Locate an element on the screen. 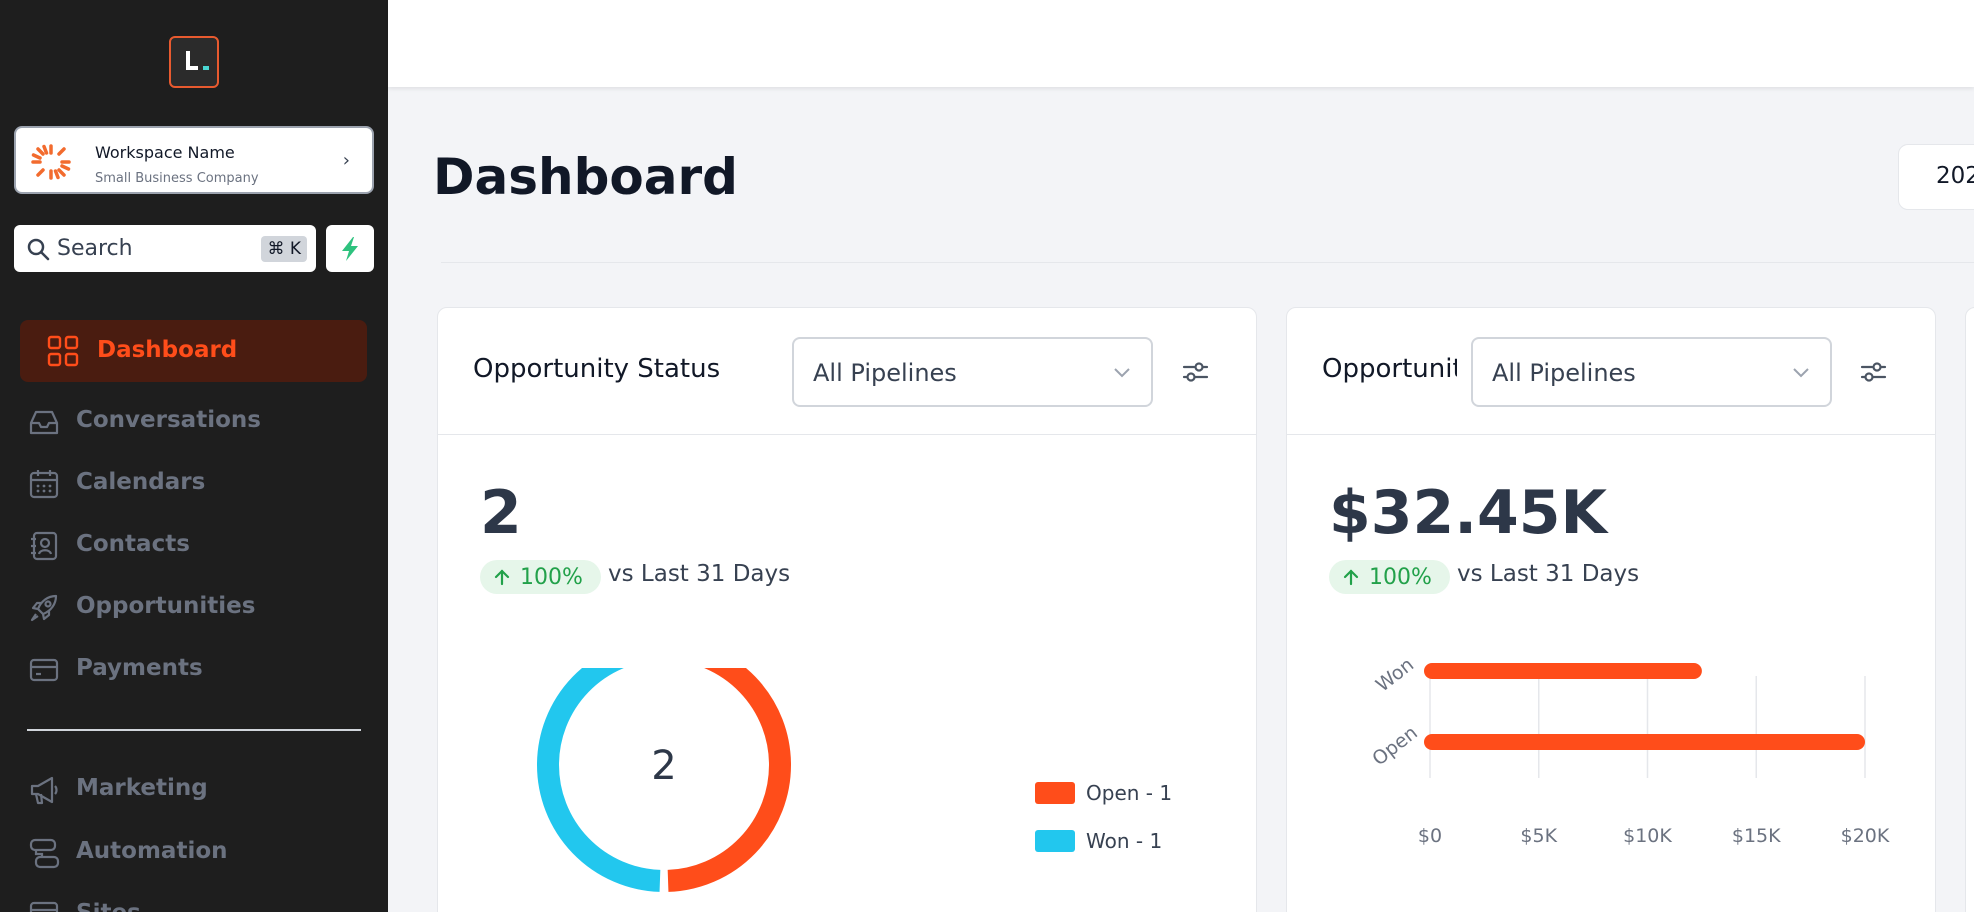 This screenshot has width=1974, height=912. donut-slice-open is located at coordinates (729, 780).